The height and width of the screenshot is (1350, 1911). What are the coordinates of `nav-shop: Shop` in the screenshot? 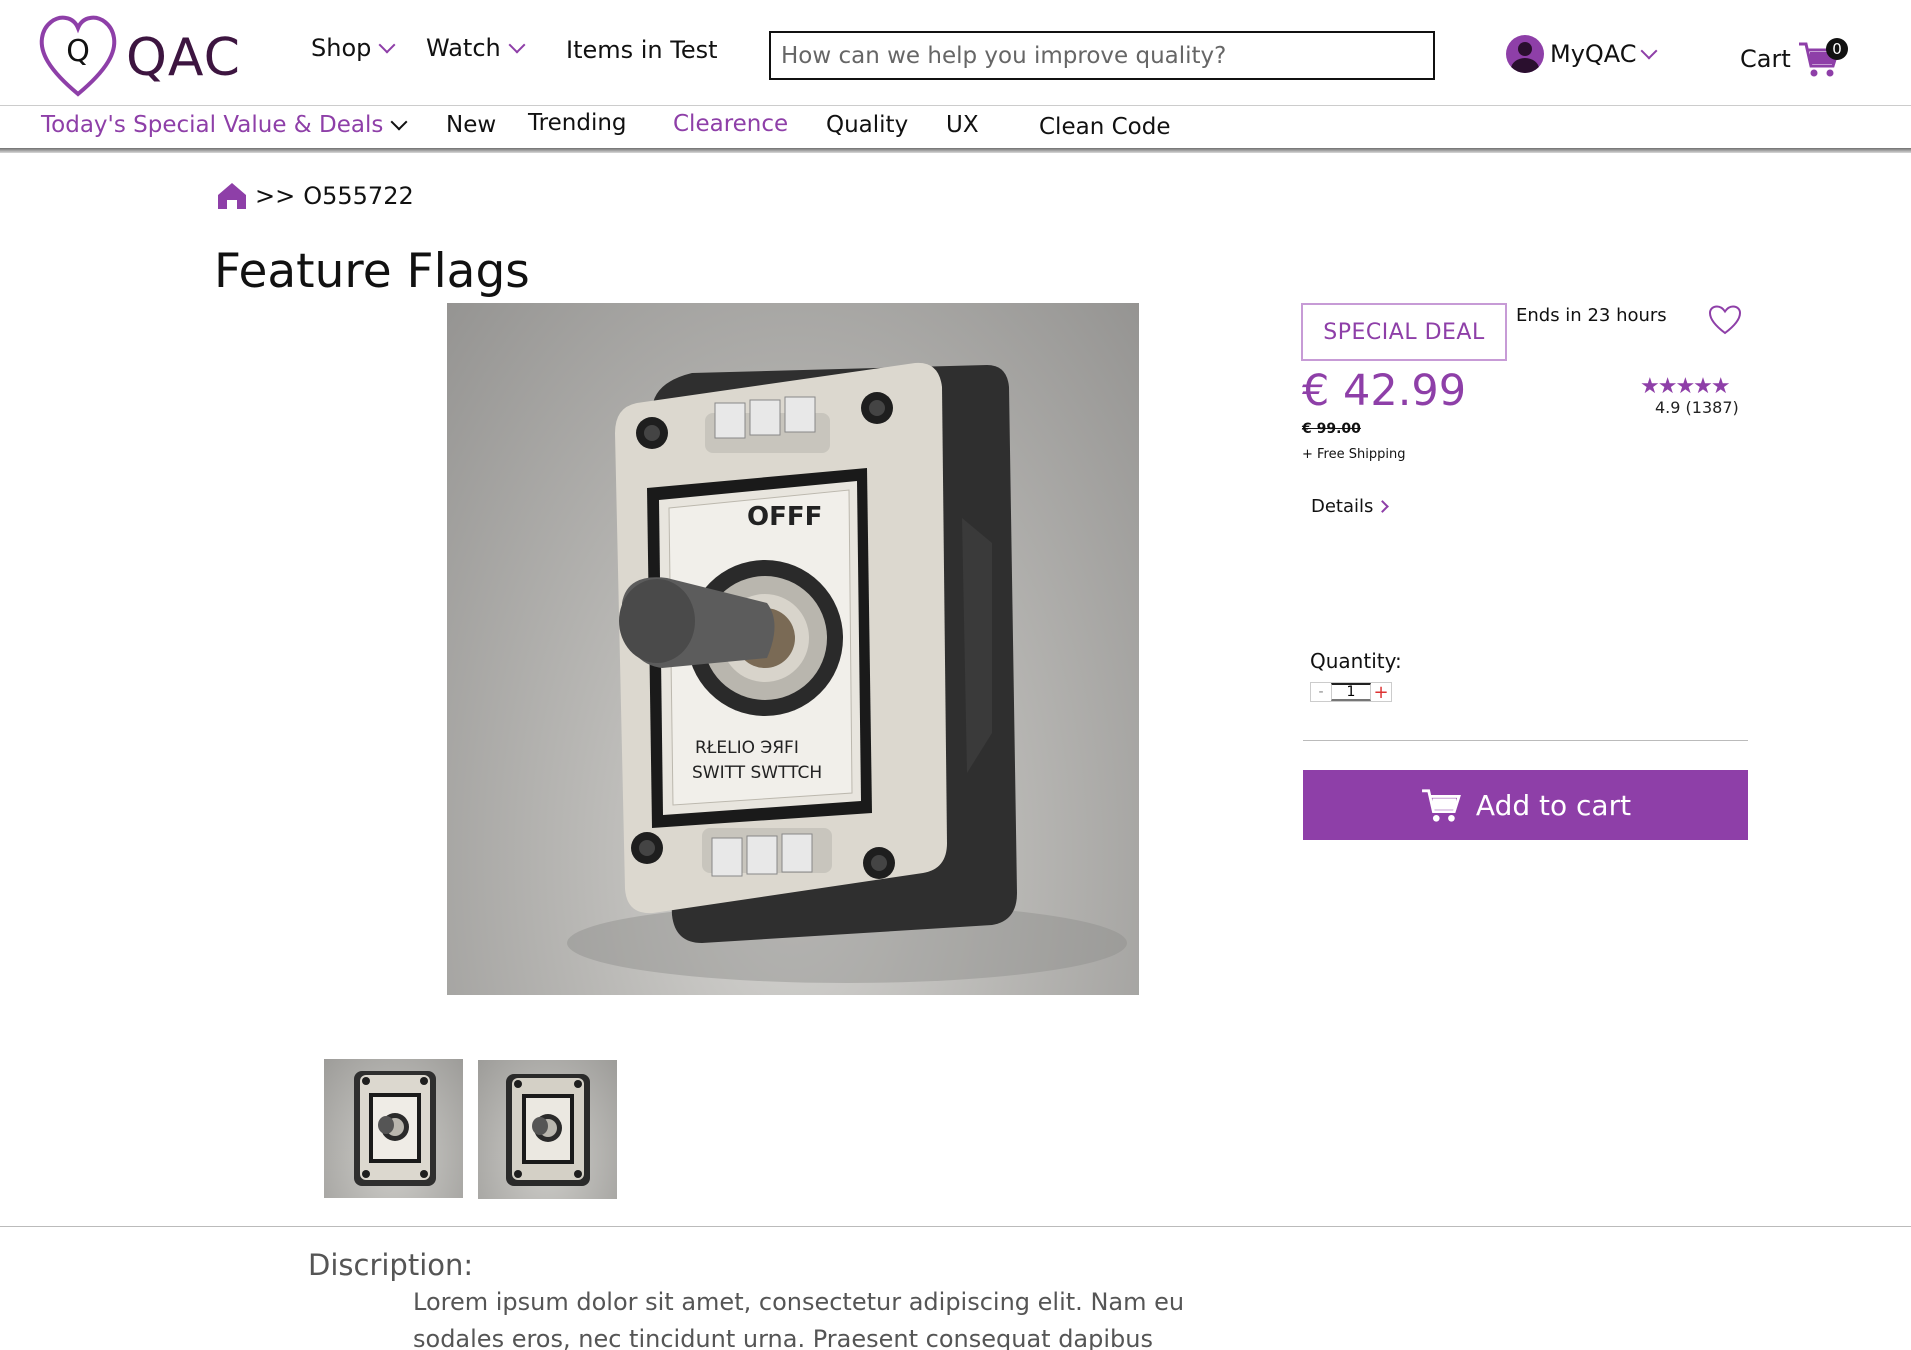 It's located at (353, 48).